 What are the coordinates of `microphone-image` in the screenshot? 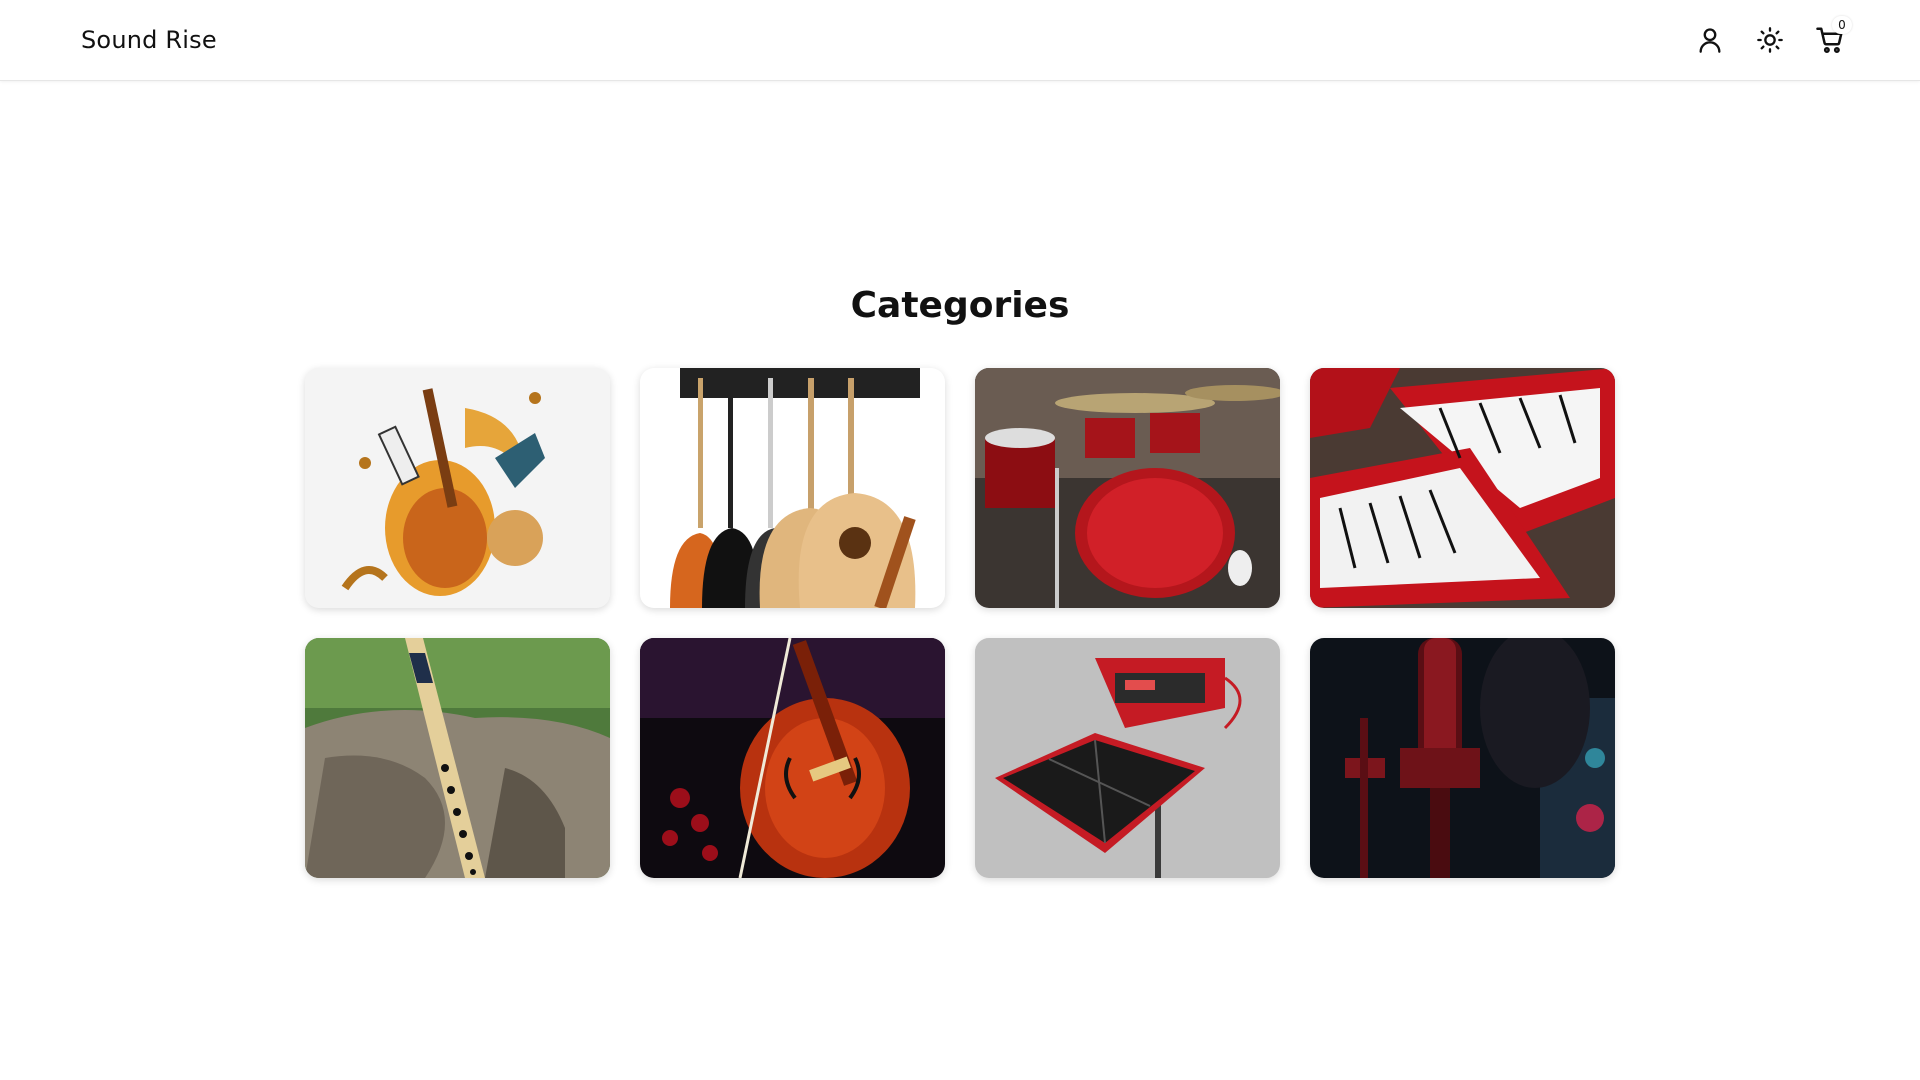 It's located at (1462, 758).